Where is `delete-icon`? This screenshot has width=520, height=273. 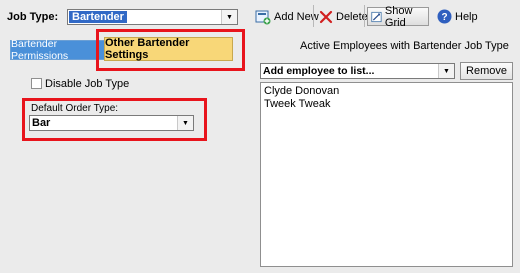
delete-icon is located at coordinates (326, 16).